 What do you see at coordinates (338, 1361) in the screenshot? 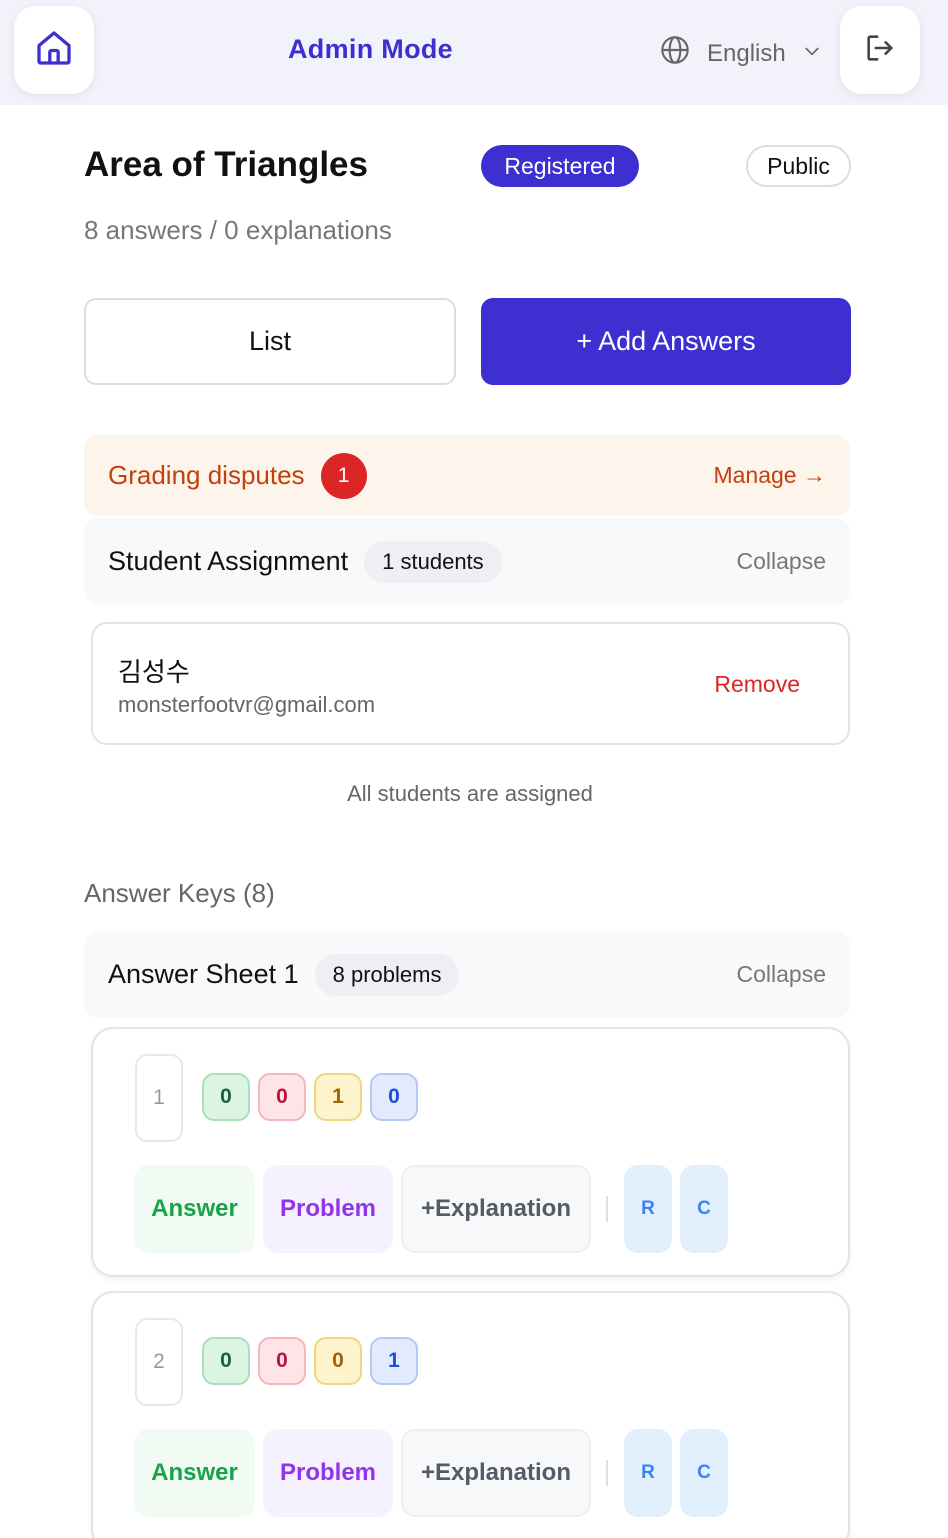
I see `answer-chip-yellow: 0` at bounding box center [338, 1361].